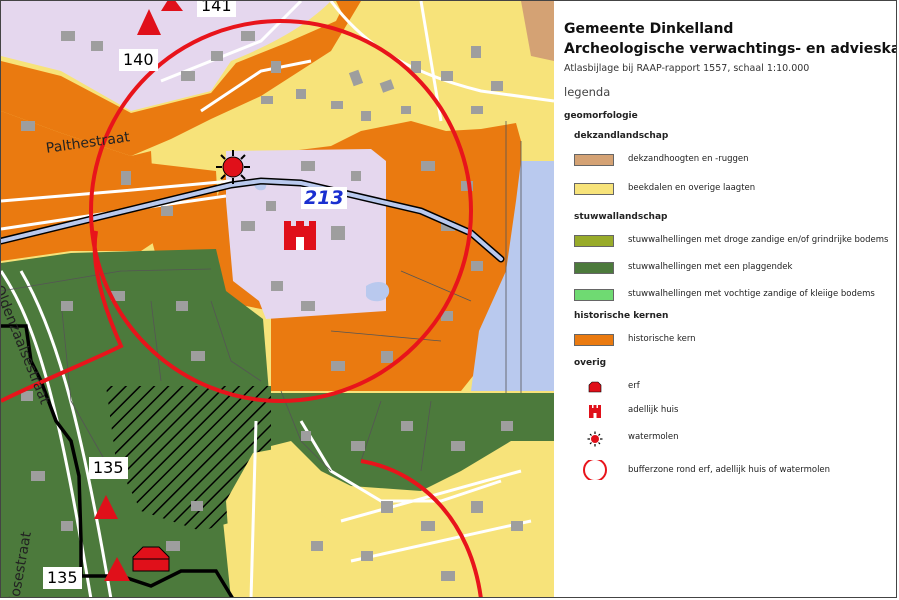  I want to click on point-label-140: 140, so click(138, 60).